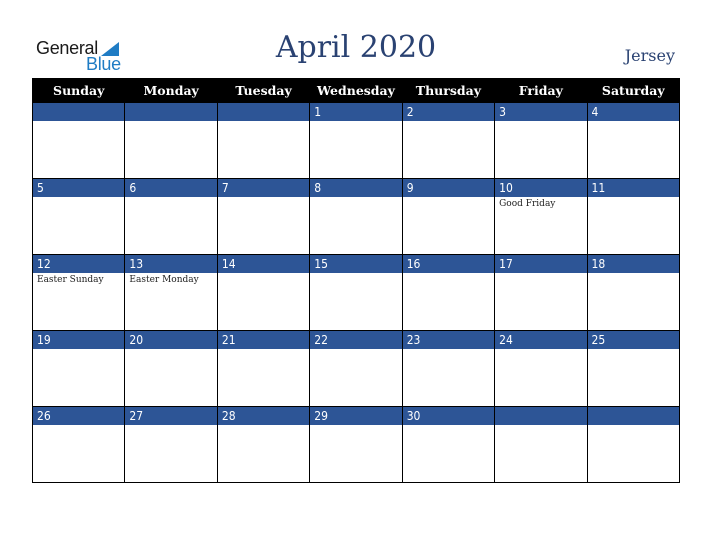 The height and width of the screenshot is (550, 712). I want to click on day-cell: 9, so click(448, 216).